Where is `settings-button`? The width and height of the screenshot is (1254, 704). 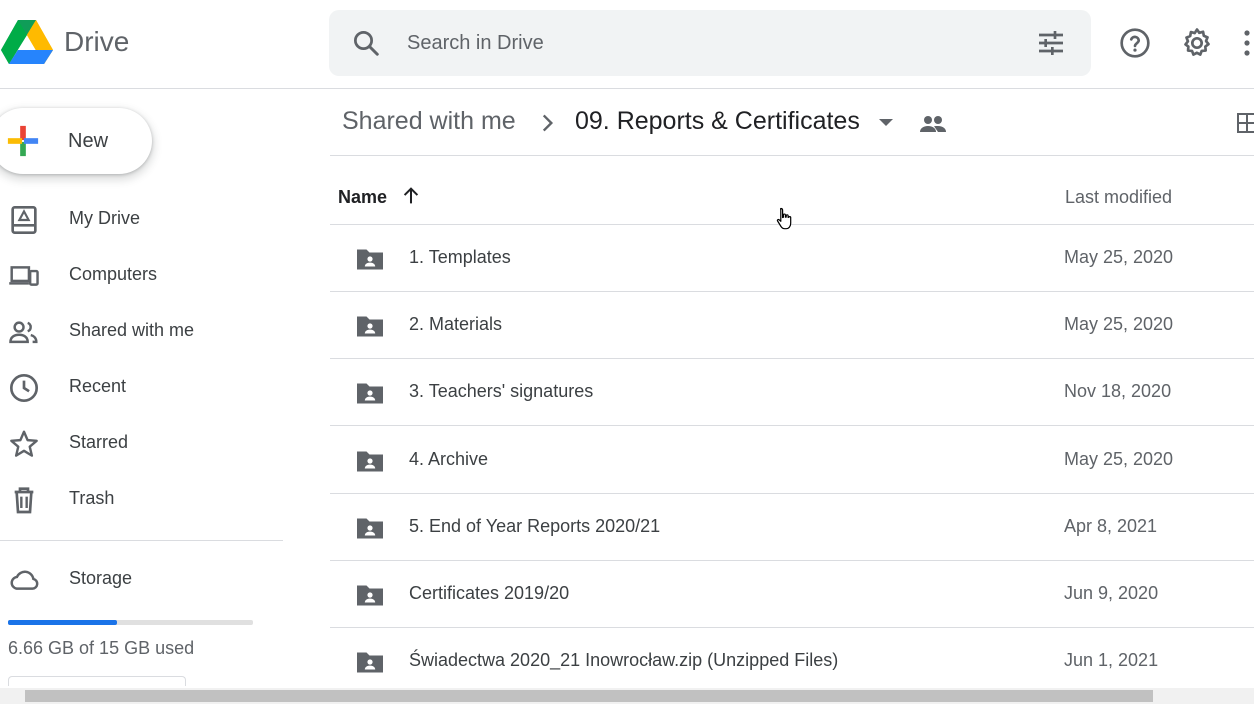
settings-button is located at coordinates (1197, 43).